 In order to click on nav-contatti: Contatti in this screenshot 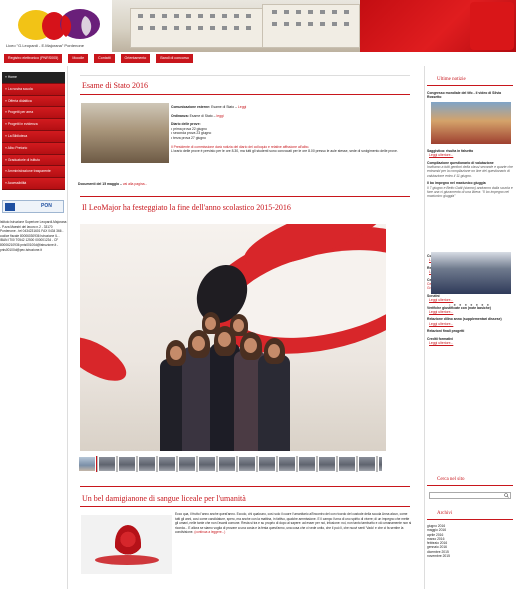, I will do `click(104, 58)`.